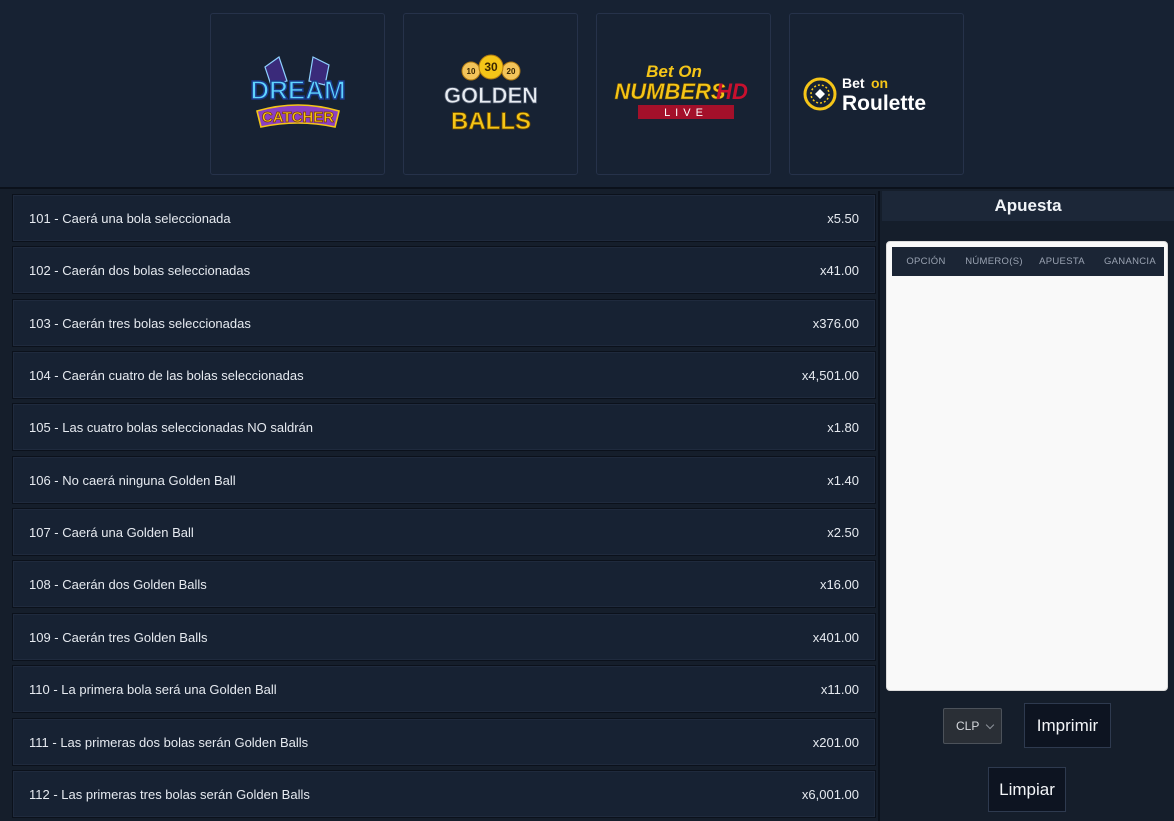  What do you see at coordinates (926, 261) in the screenshot?
I see `column-header-option: OPCIÓN` at bounding box center [926, 261].